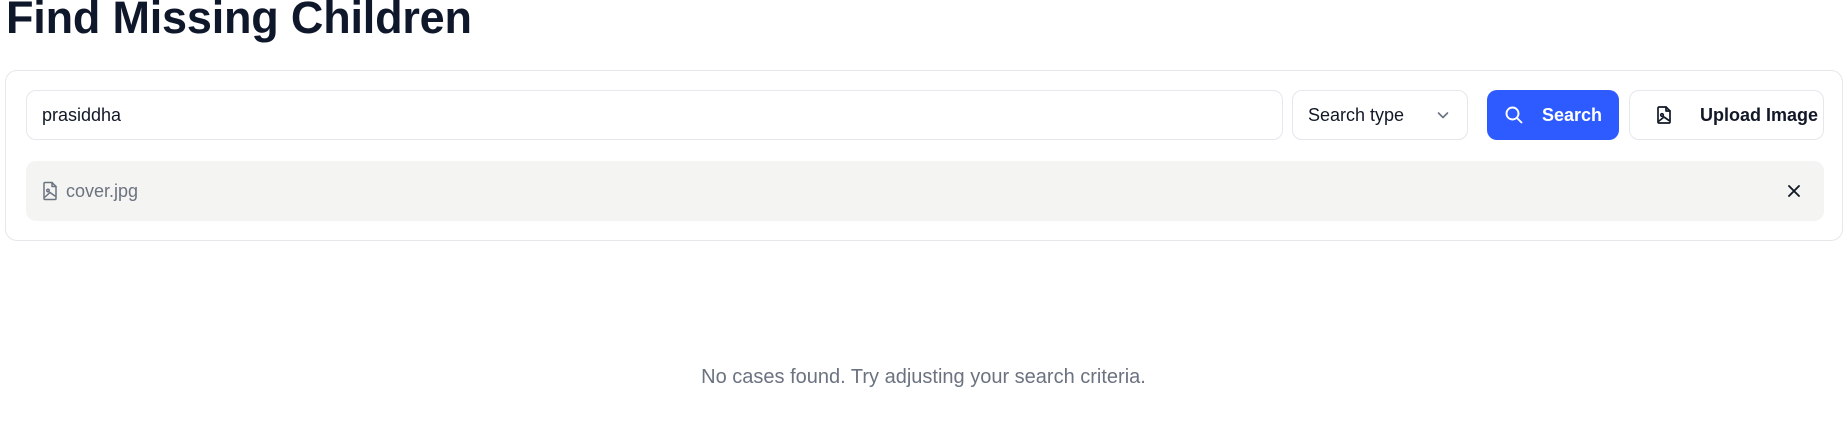 This screenshot has height=425, width=1847. Describe the element at coordinates (1794, 191) in the screenshot. I see `close-icon` at that location.